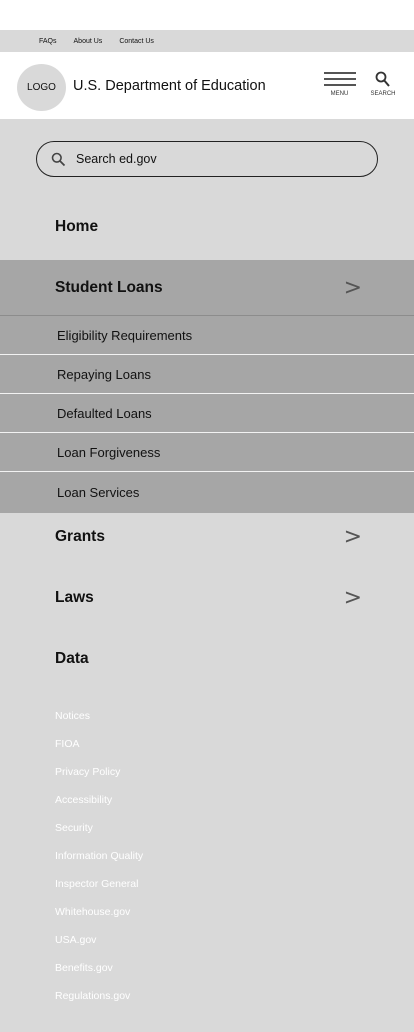 The width and height of the screenshot is (414, 1032). What do you see at coordinates (136, 41) in the screenshot?
I see `utility-link-contact-us: Contact Us` at bounding box center [136, 41].